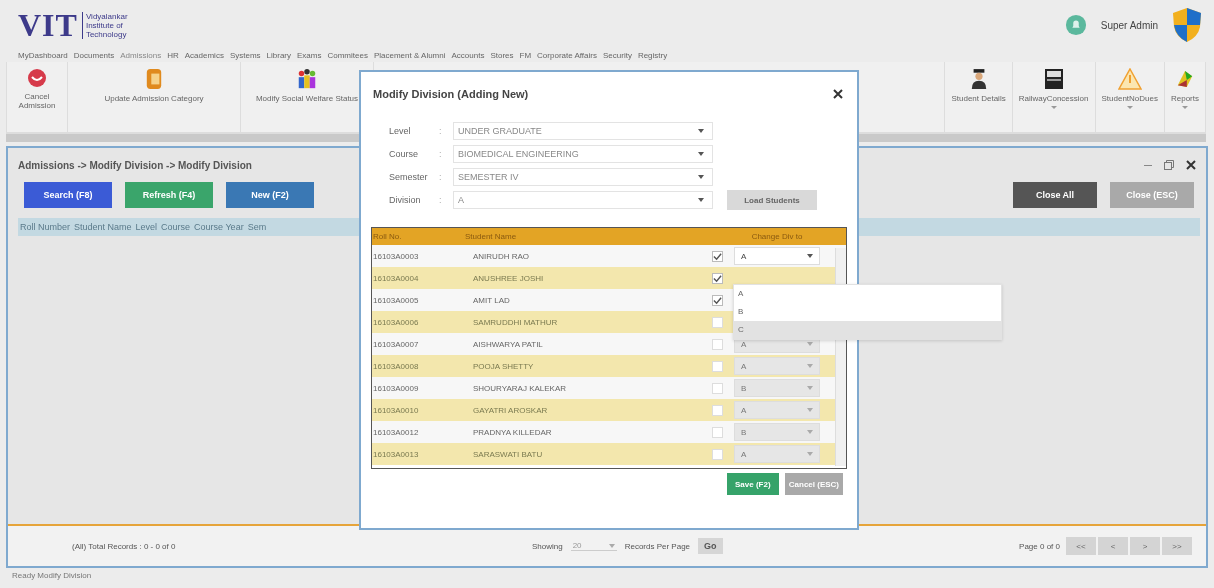  Describe the element at coordinates (710, 546) in the screenshot. I see `go-button: Go` at that location.